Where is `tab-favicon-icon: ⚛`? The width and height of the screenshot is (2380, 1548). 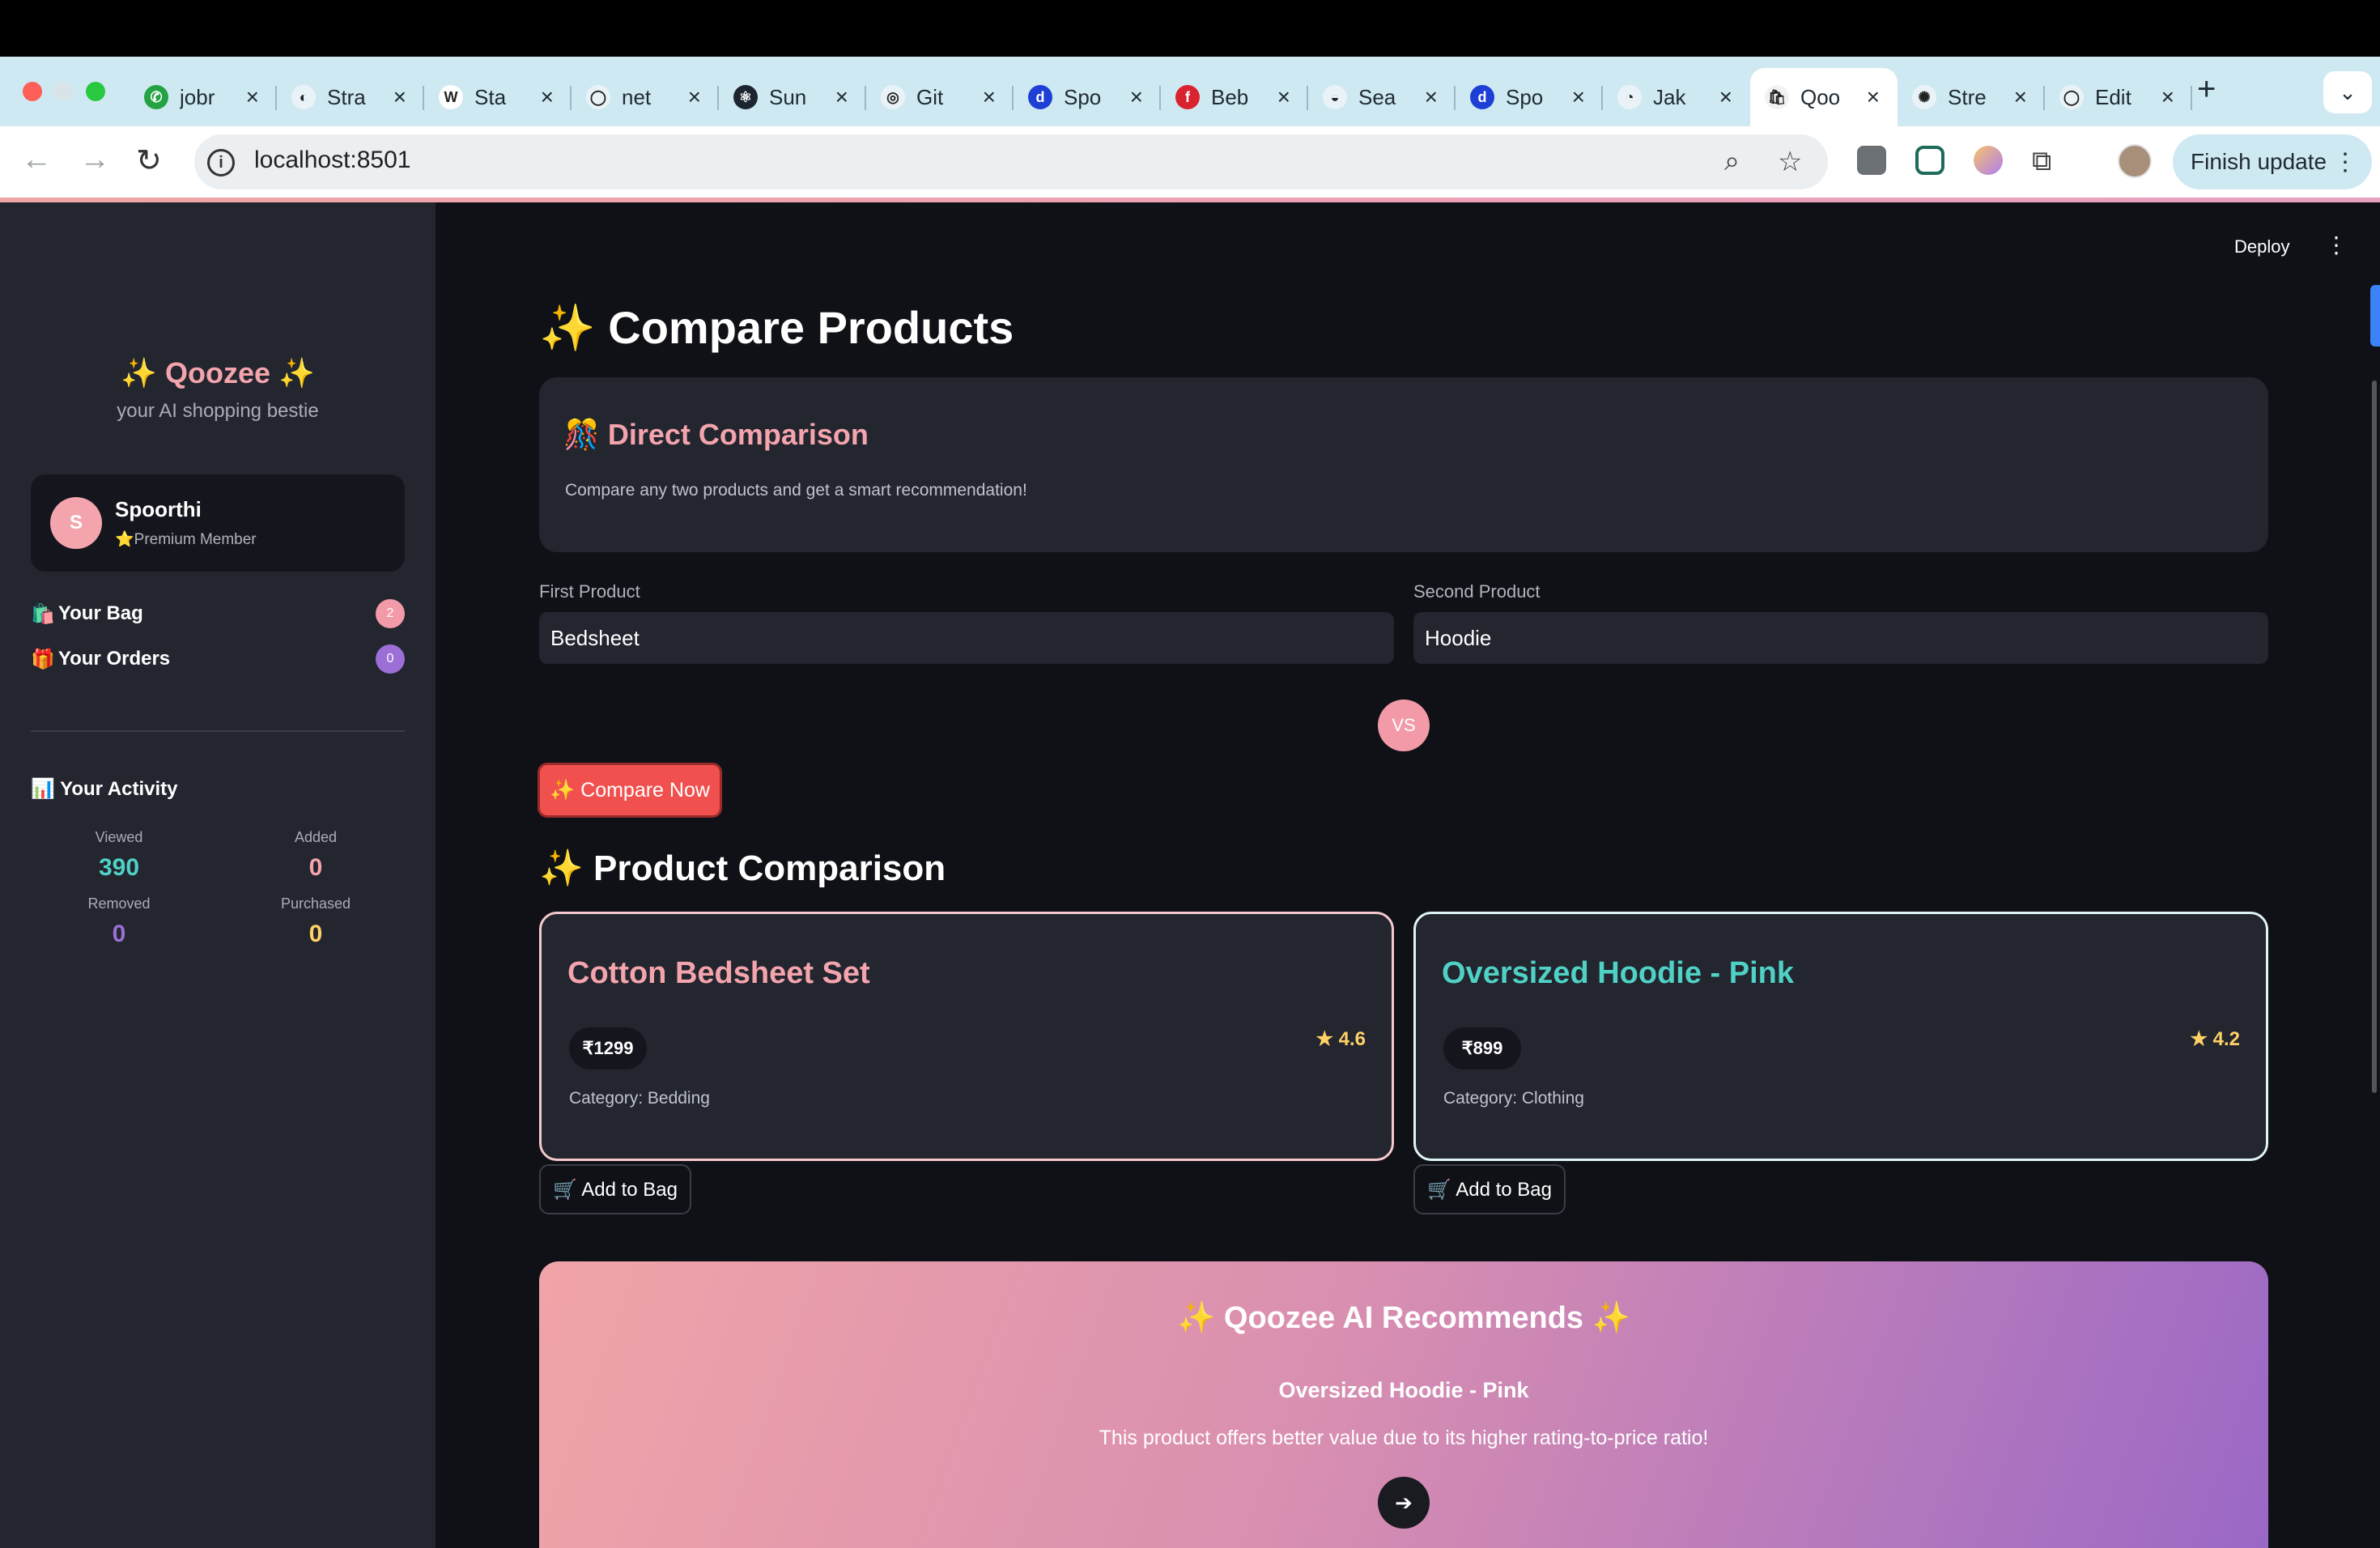 tab-favicon-icon: ⚛ is located at coordinates (746, 97).